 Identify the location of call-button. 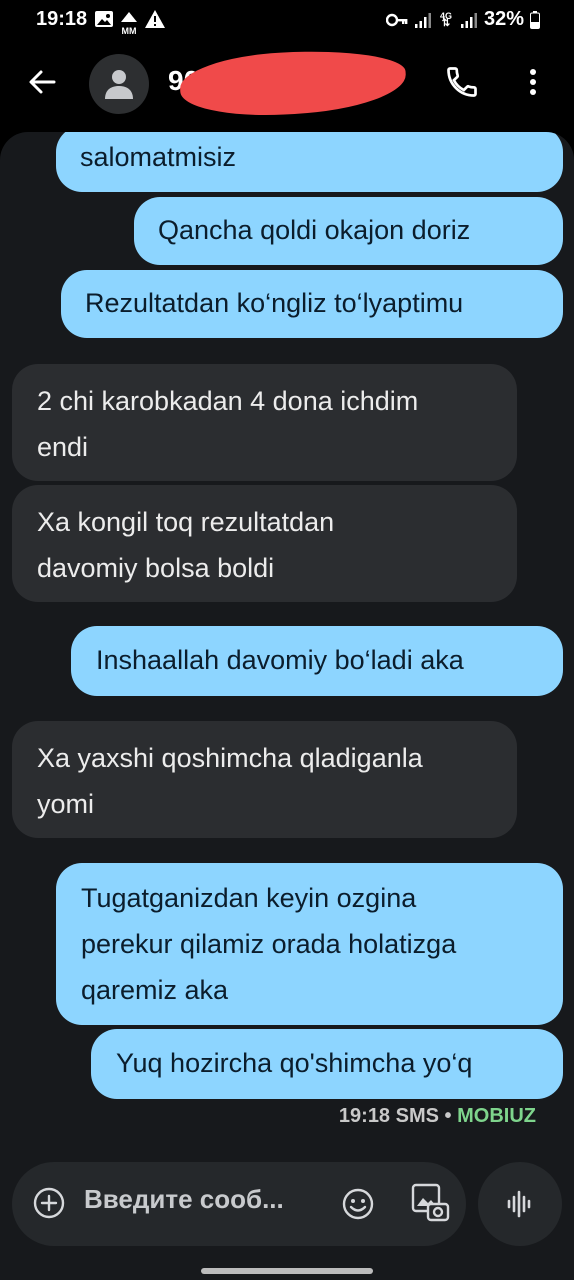
(462, 82).